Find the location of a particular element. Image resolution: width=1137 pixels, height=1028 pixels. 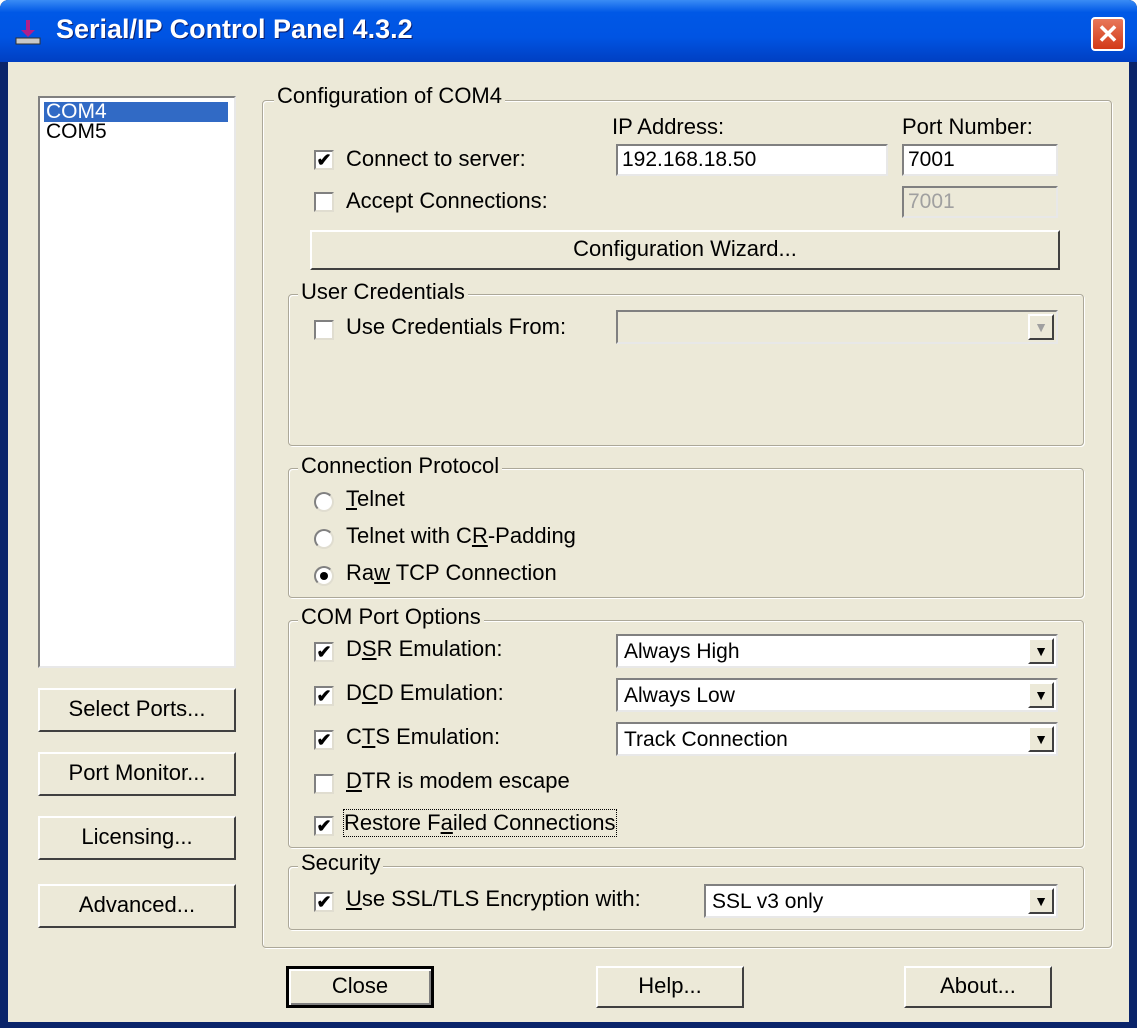

list-item-com4: COM4 is located at coordinates (136, 111).